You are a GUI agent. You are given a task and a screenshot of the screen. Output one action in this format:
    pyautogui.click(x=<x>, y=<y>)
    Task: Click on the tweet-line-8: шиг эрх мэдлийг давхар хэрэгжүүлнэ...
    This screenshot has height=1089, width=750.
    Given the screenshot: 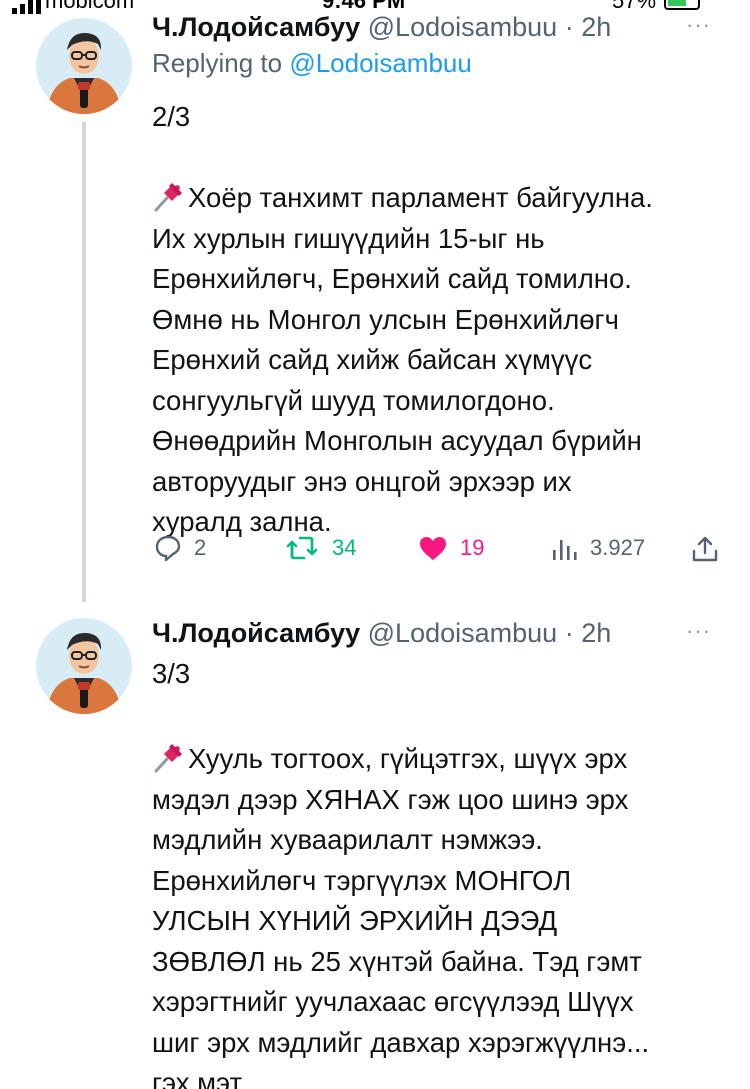 What is the action you would take?
    pyautogui.click(x=401, y=1042)
    